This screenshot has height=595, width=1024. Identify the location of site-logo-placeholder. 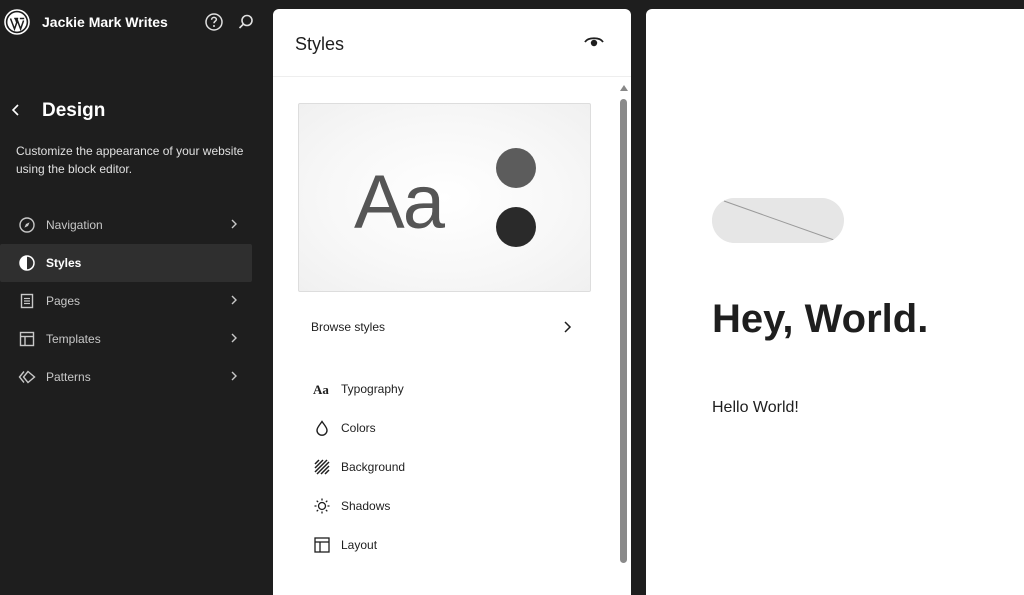
(778, 220).